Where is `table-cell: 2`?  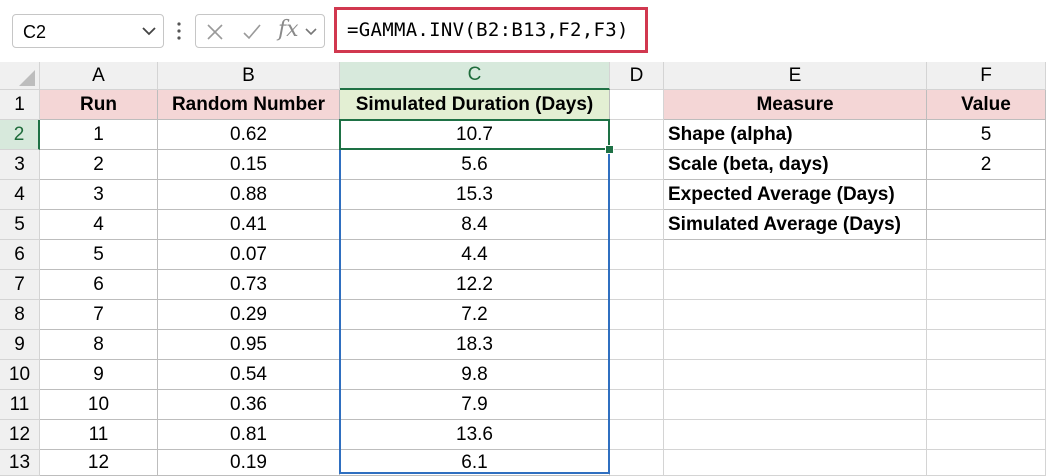 table-cell: 2 is located at coordinates (99, 165).